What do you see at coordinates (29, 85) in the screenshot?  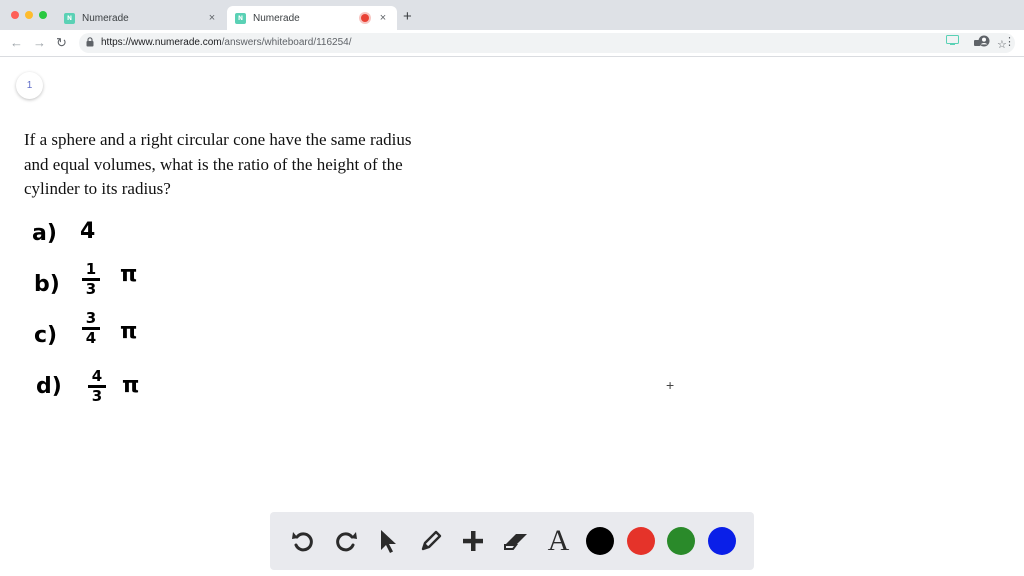 I see `page-number-badge: 1` at bounding box center [29, 85].